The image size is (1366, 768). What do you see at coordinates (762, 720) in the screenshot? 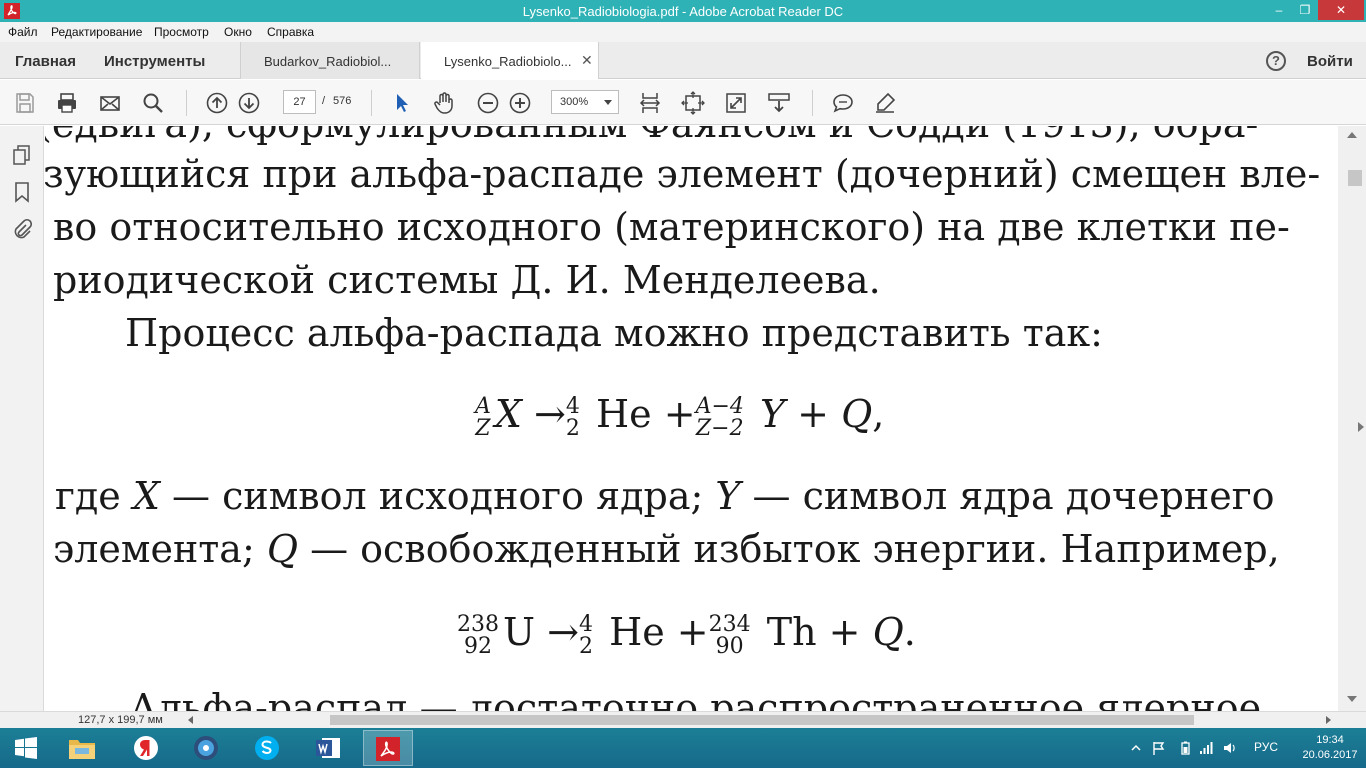
I see `horizontal-scroll-thumb` at bounding box center [762, 720].